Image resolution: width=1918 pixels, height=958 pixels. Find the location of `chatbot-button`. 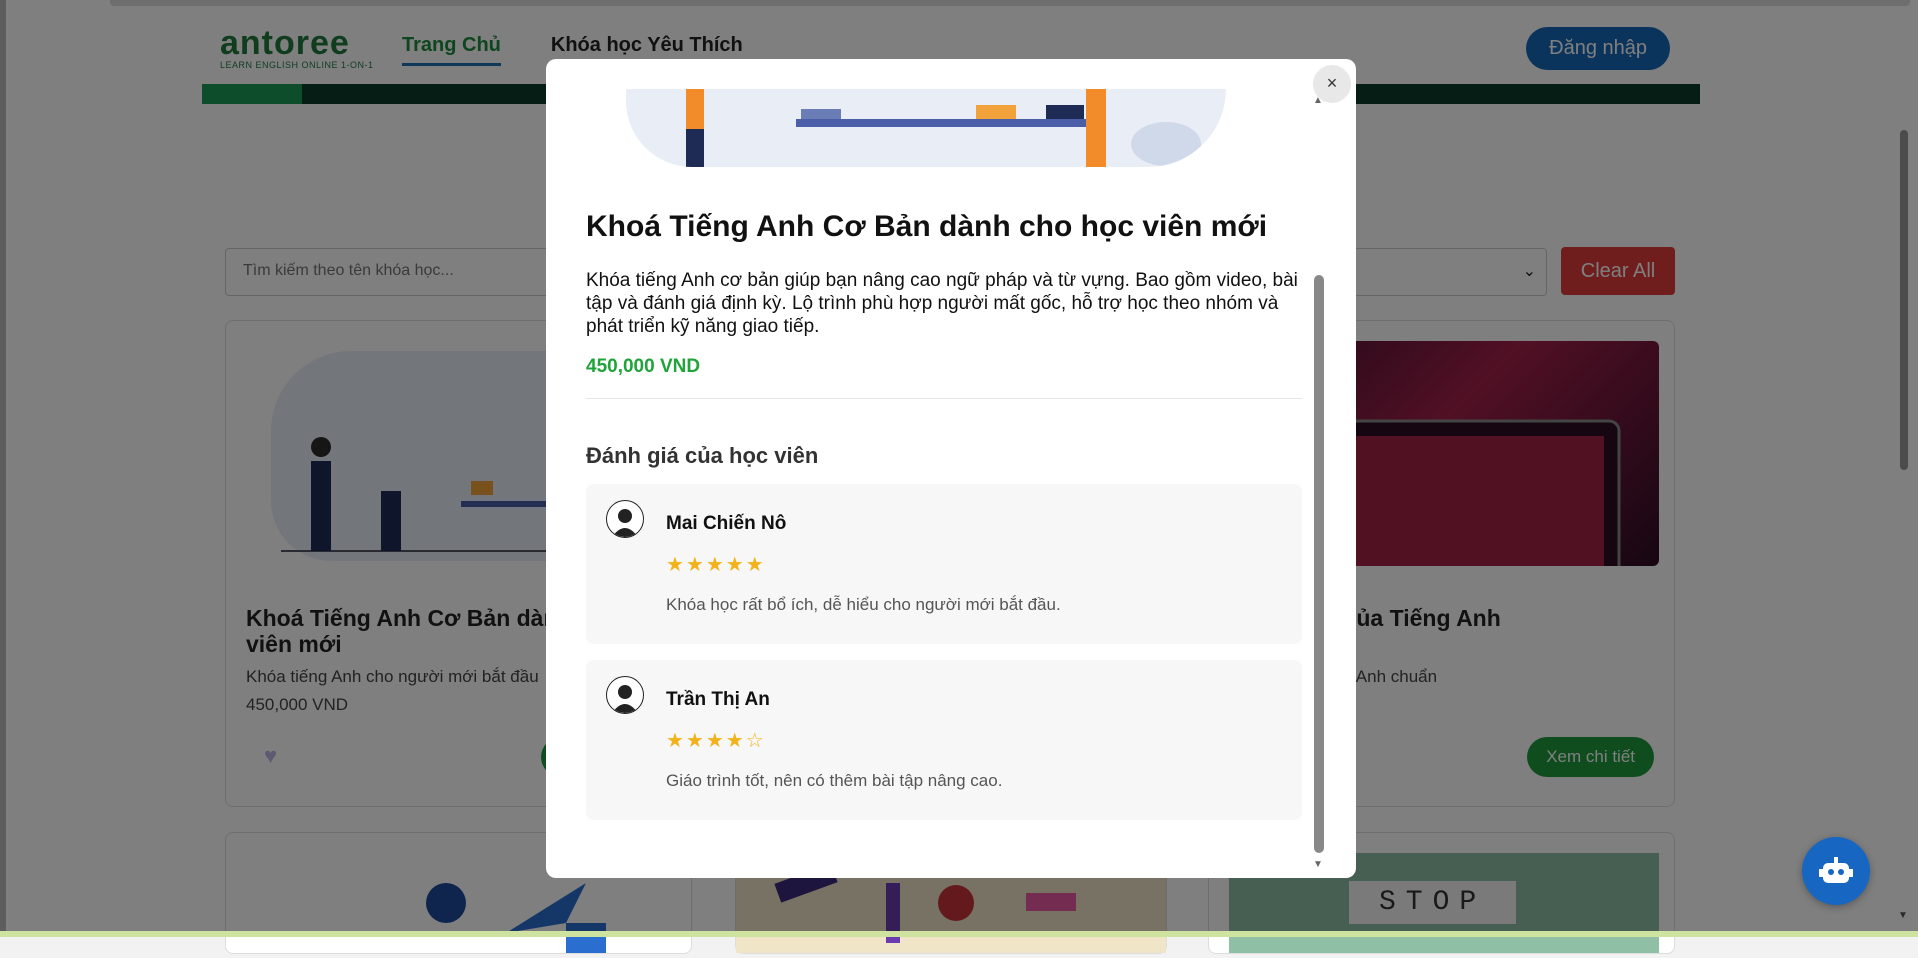

chatbot-button is located at coordinates (1836, 871).